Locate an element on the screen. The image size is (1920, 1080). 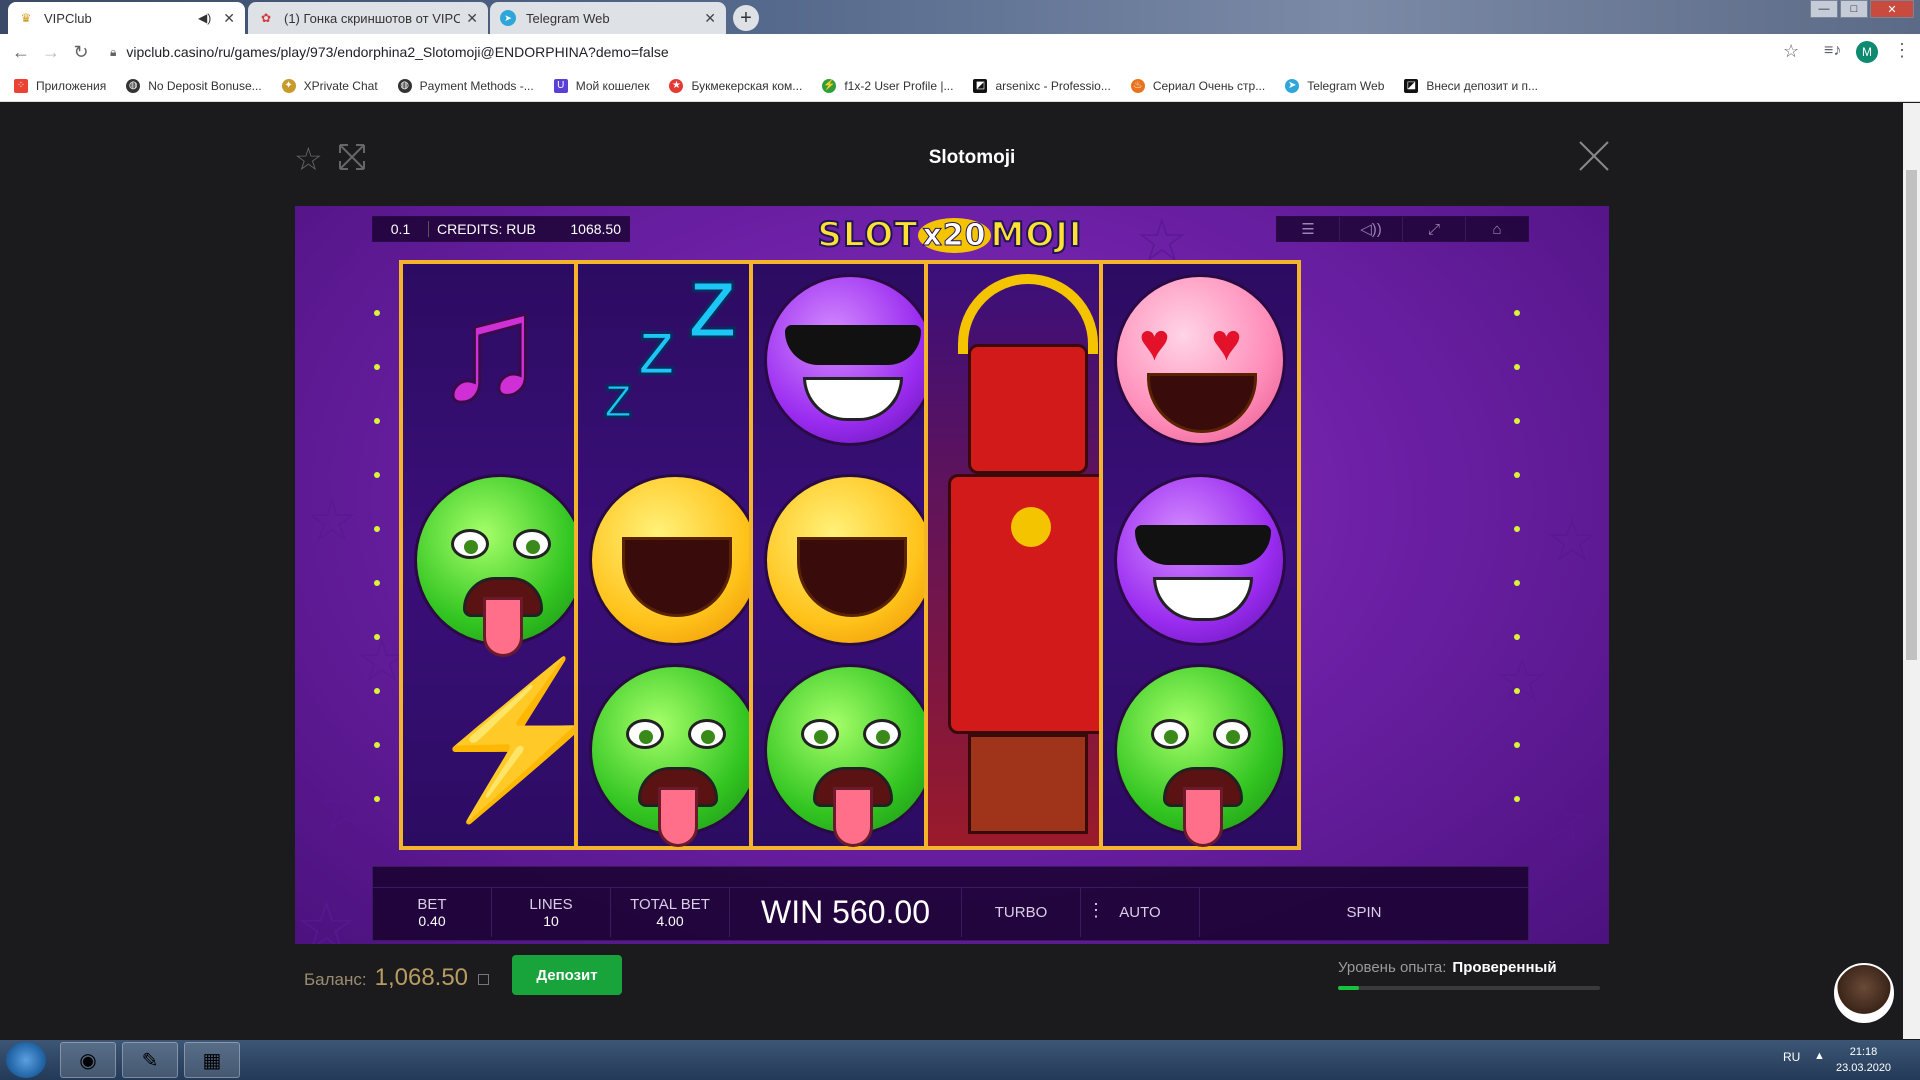
minimize-button: — is located at coordinates (1824, 9).